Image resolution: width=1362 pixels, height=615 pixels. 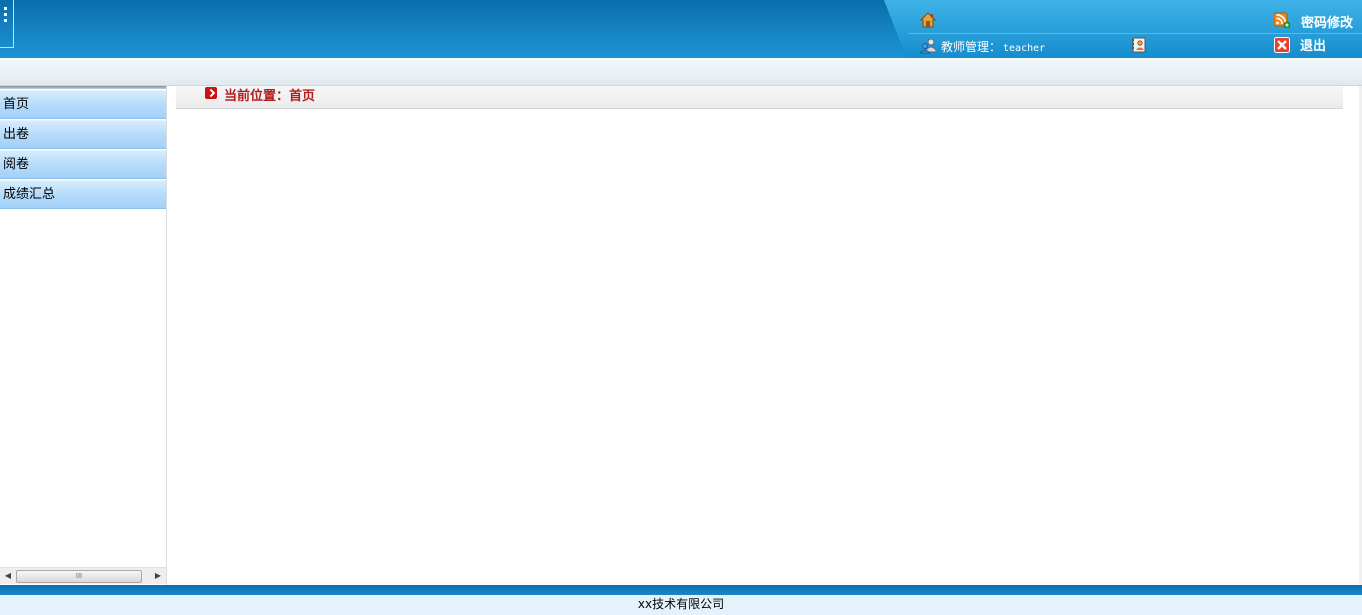 What do you see at coordinates (681, 72) in the screenshot?
I see `sub-toolbar` at bounding box center [681, 72].